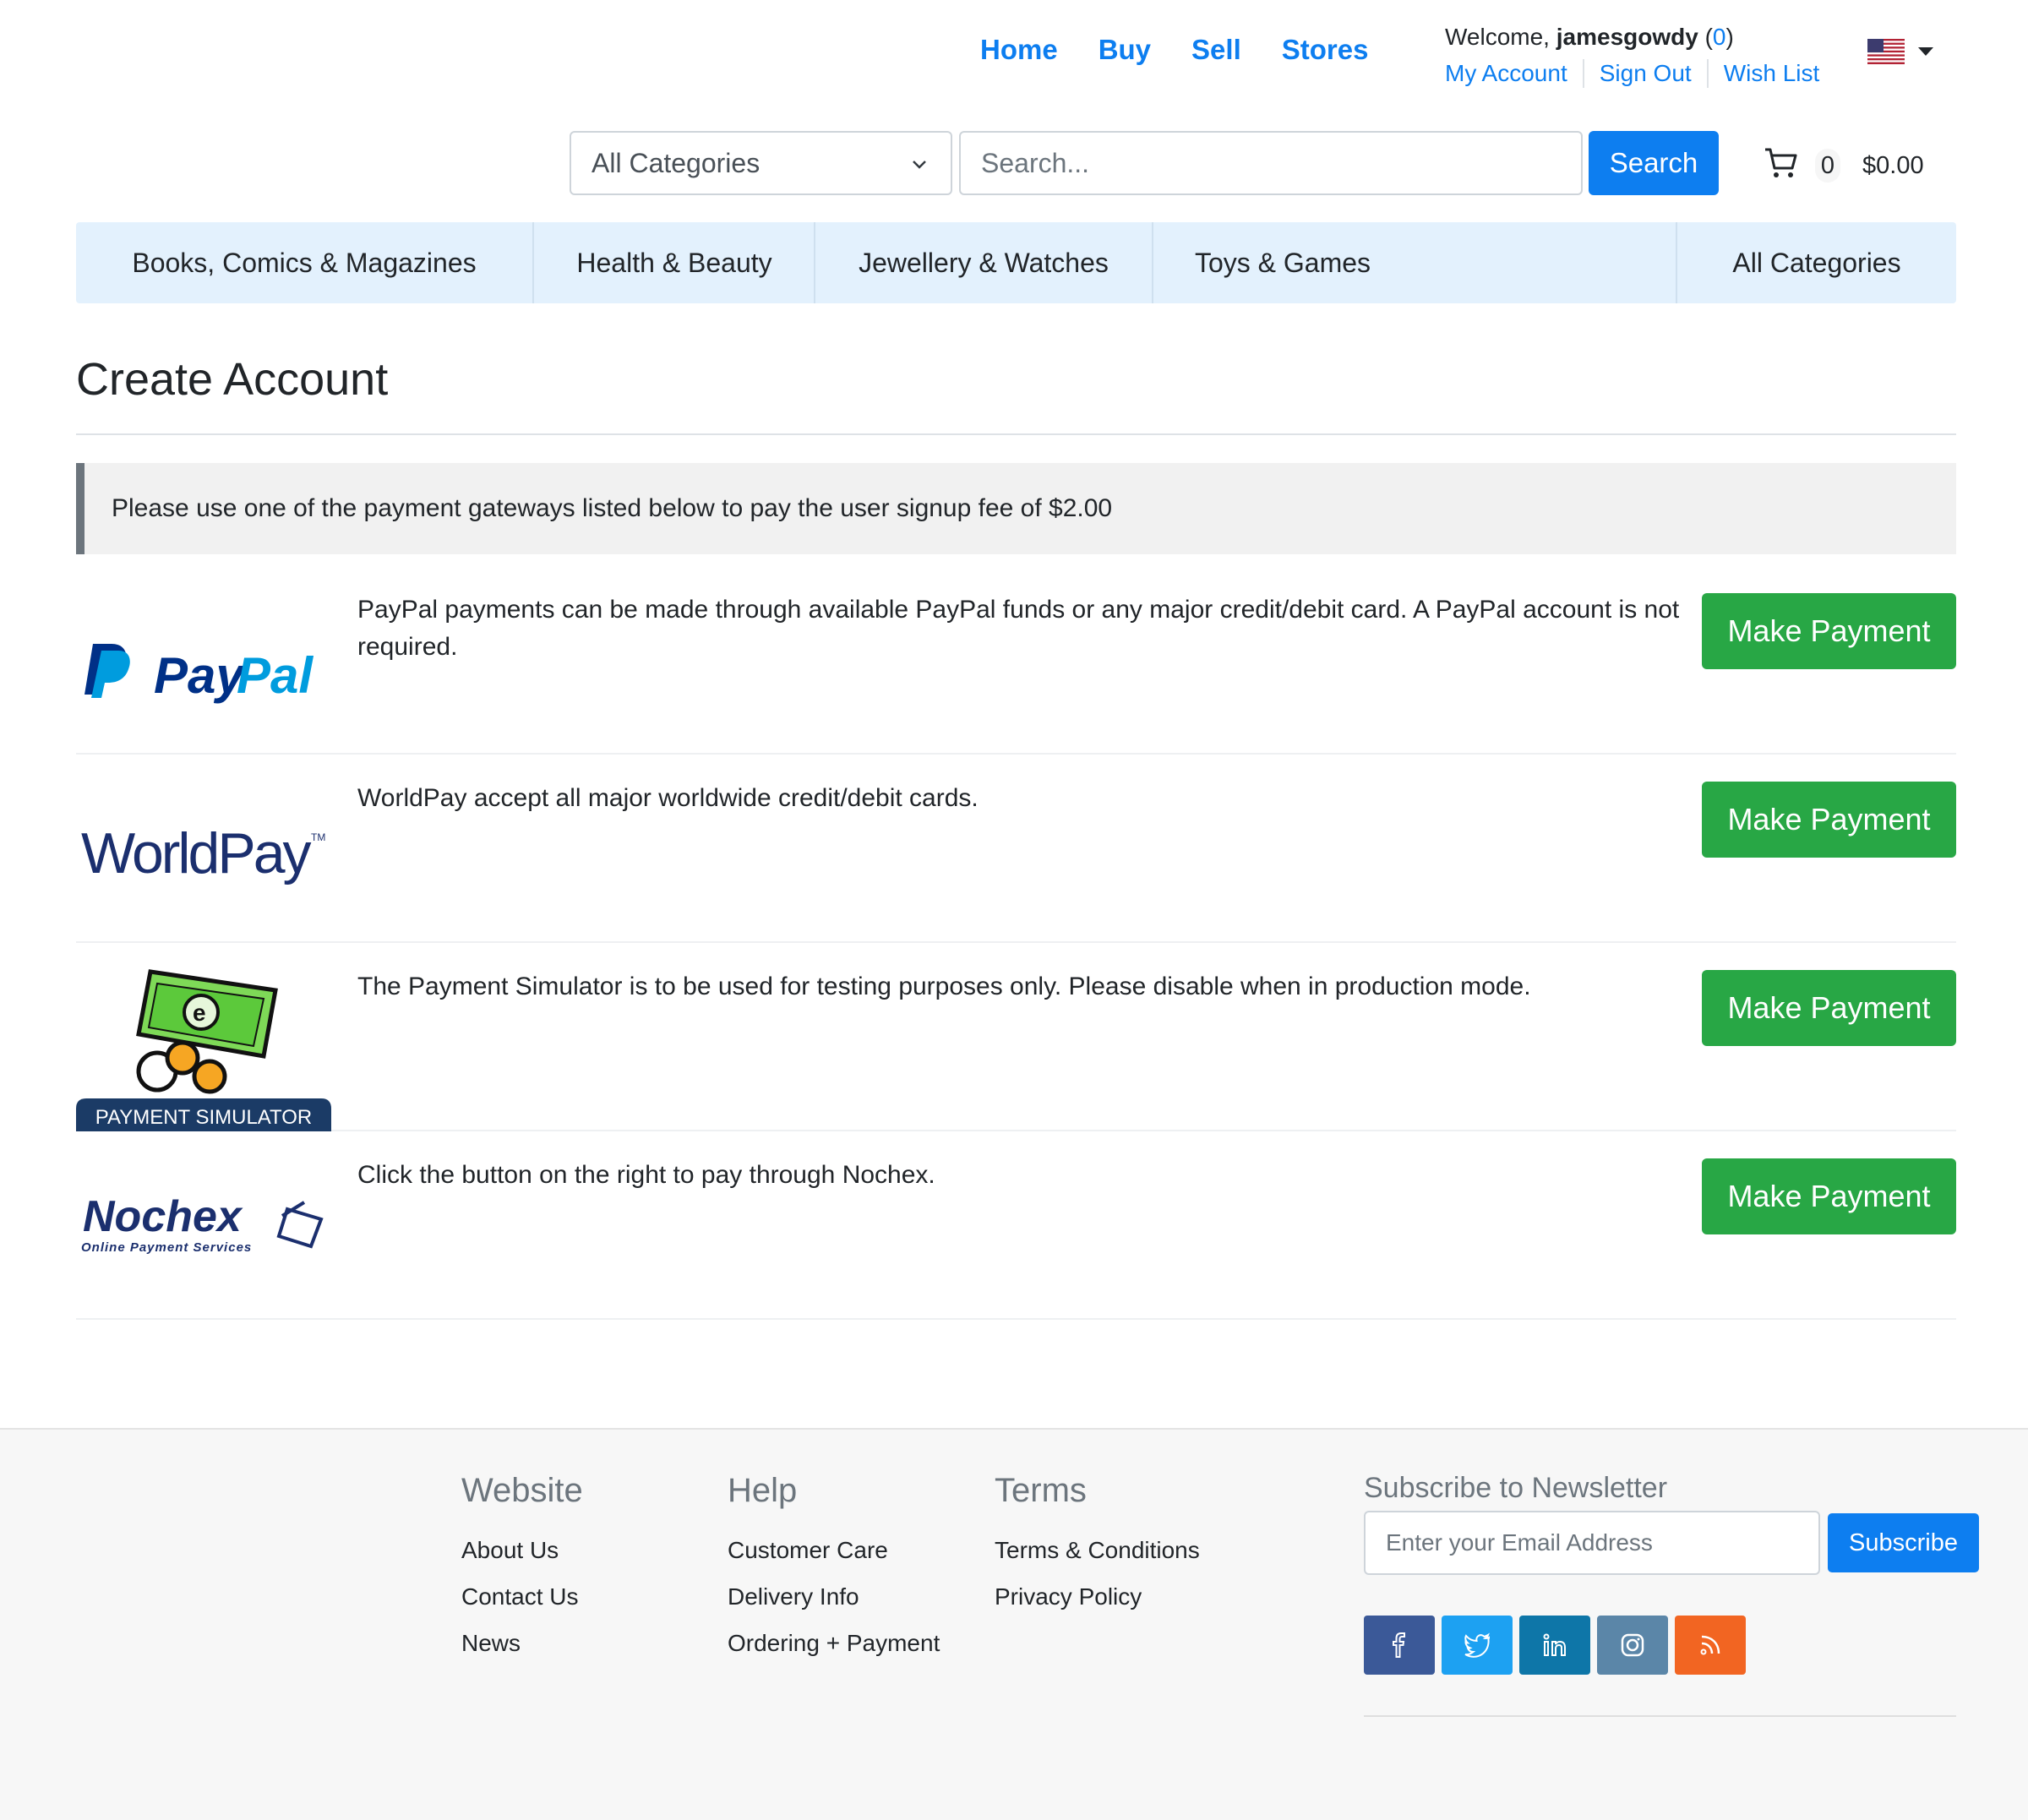 This screenshot has width=2028, height=1820. What do you see at coordinates (522, 1596) in the screenshot?
I see `footer-link-contact: Contact Us` at bounding box center [522, 1596].